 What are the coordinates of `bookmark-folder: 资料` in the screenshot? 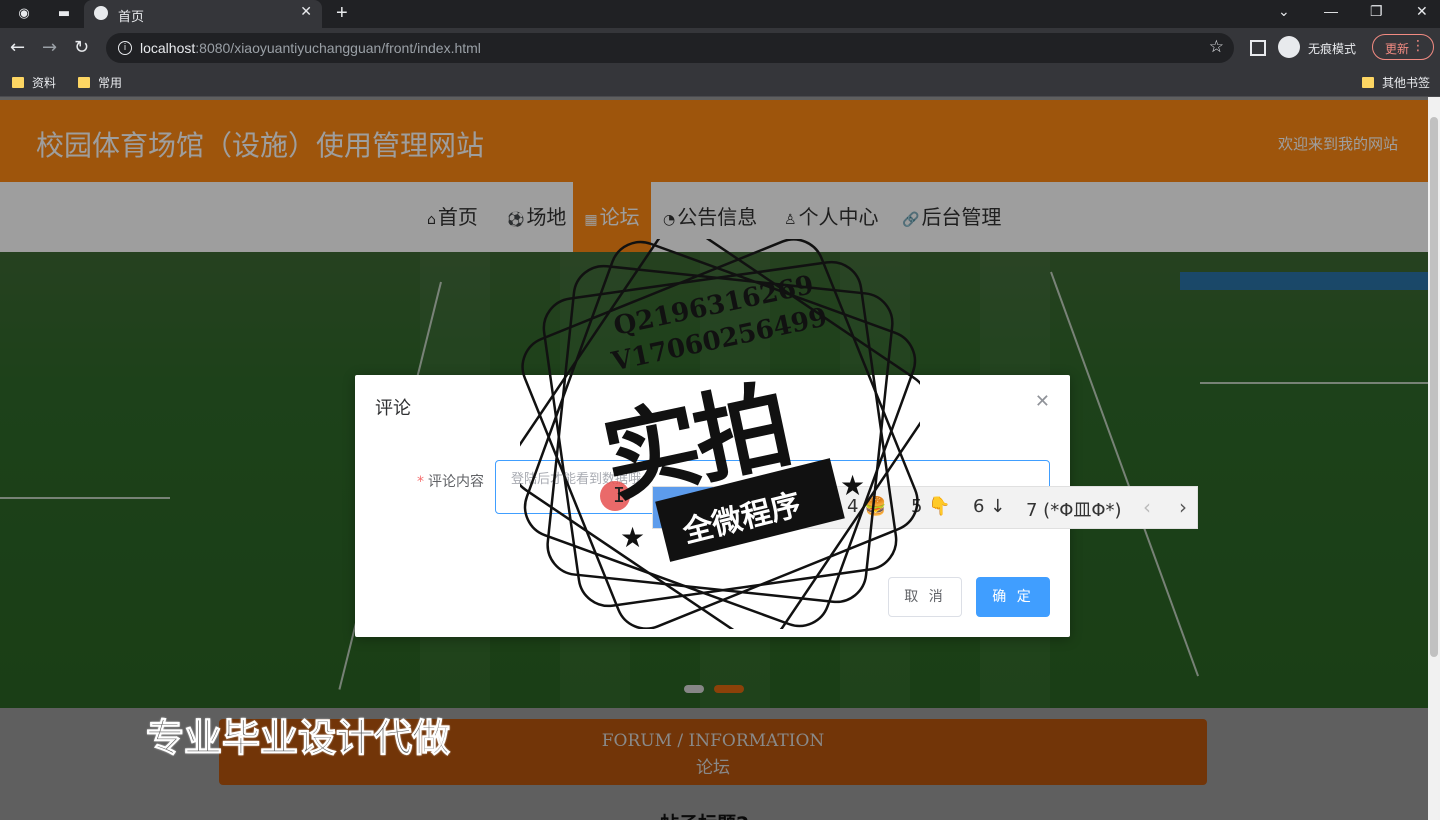 It's located at (34, 82).